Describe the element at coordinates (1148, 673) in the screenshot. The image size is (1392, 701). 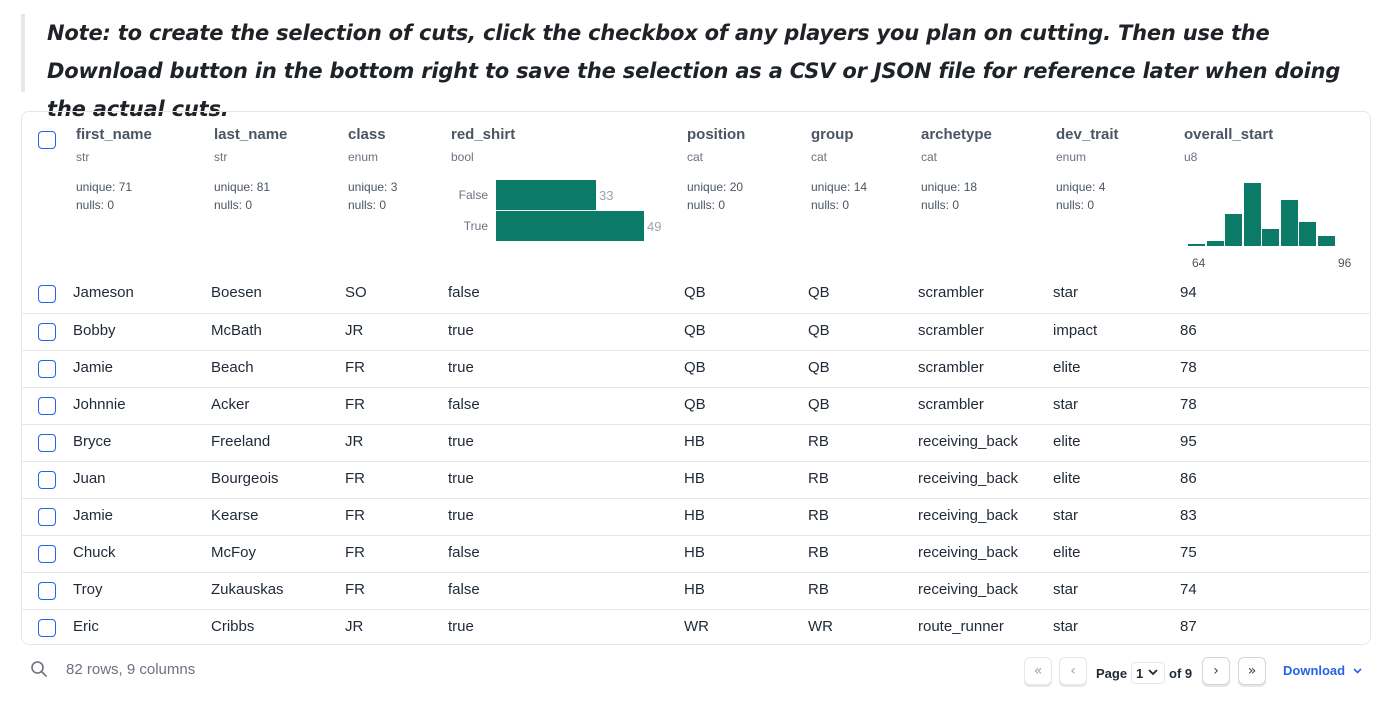
I see `page-select: 1` at that location.